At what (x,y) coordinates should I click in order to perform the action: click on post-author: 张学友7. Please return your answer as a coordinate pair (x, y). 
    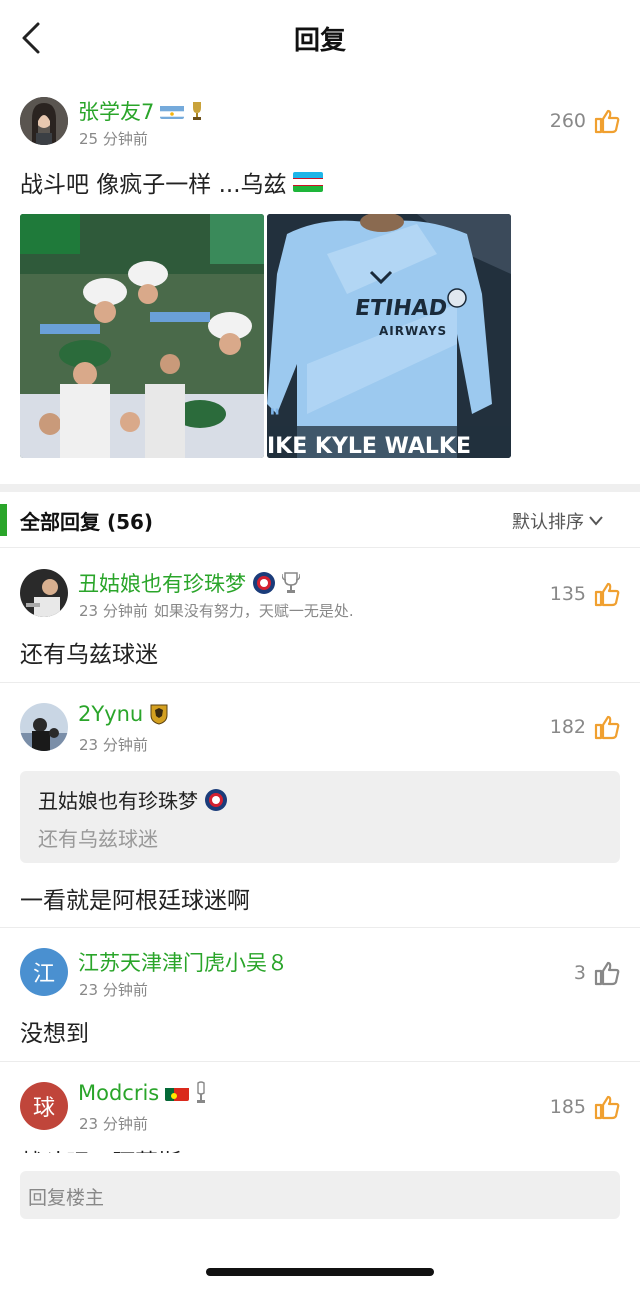
    Looking at the image, I should click on (141, 111).